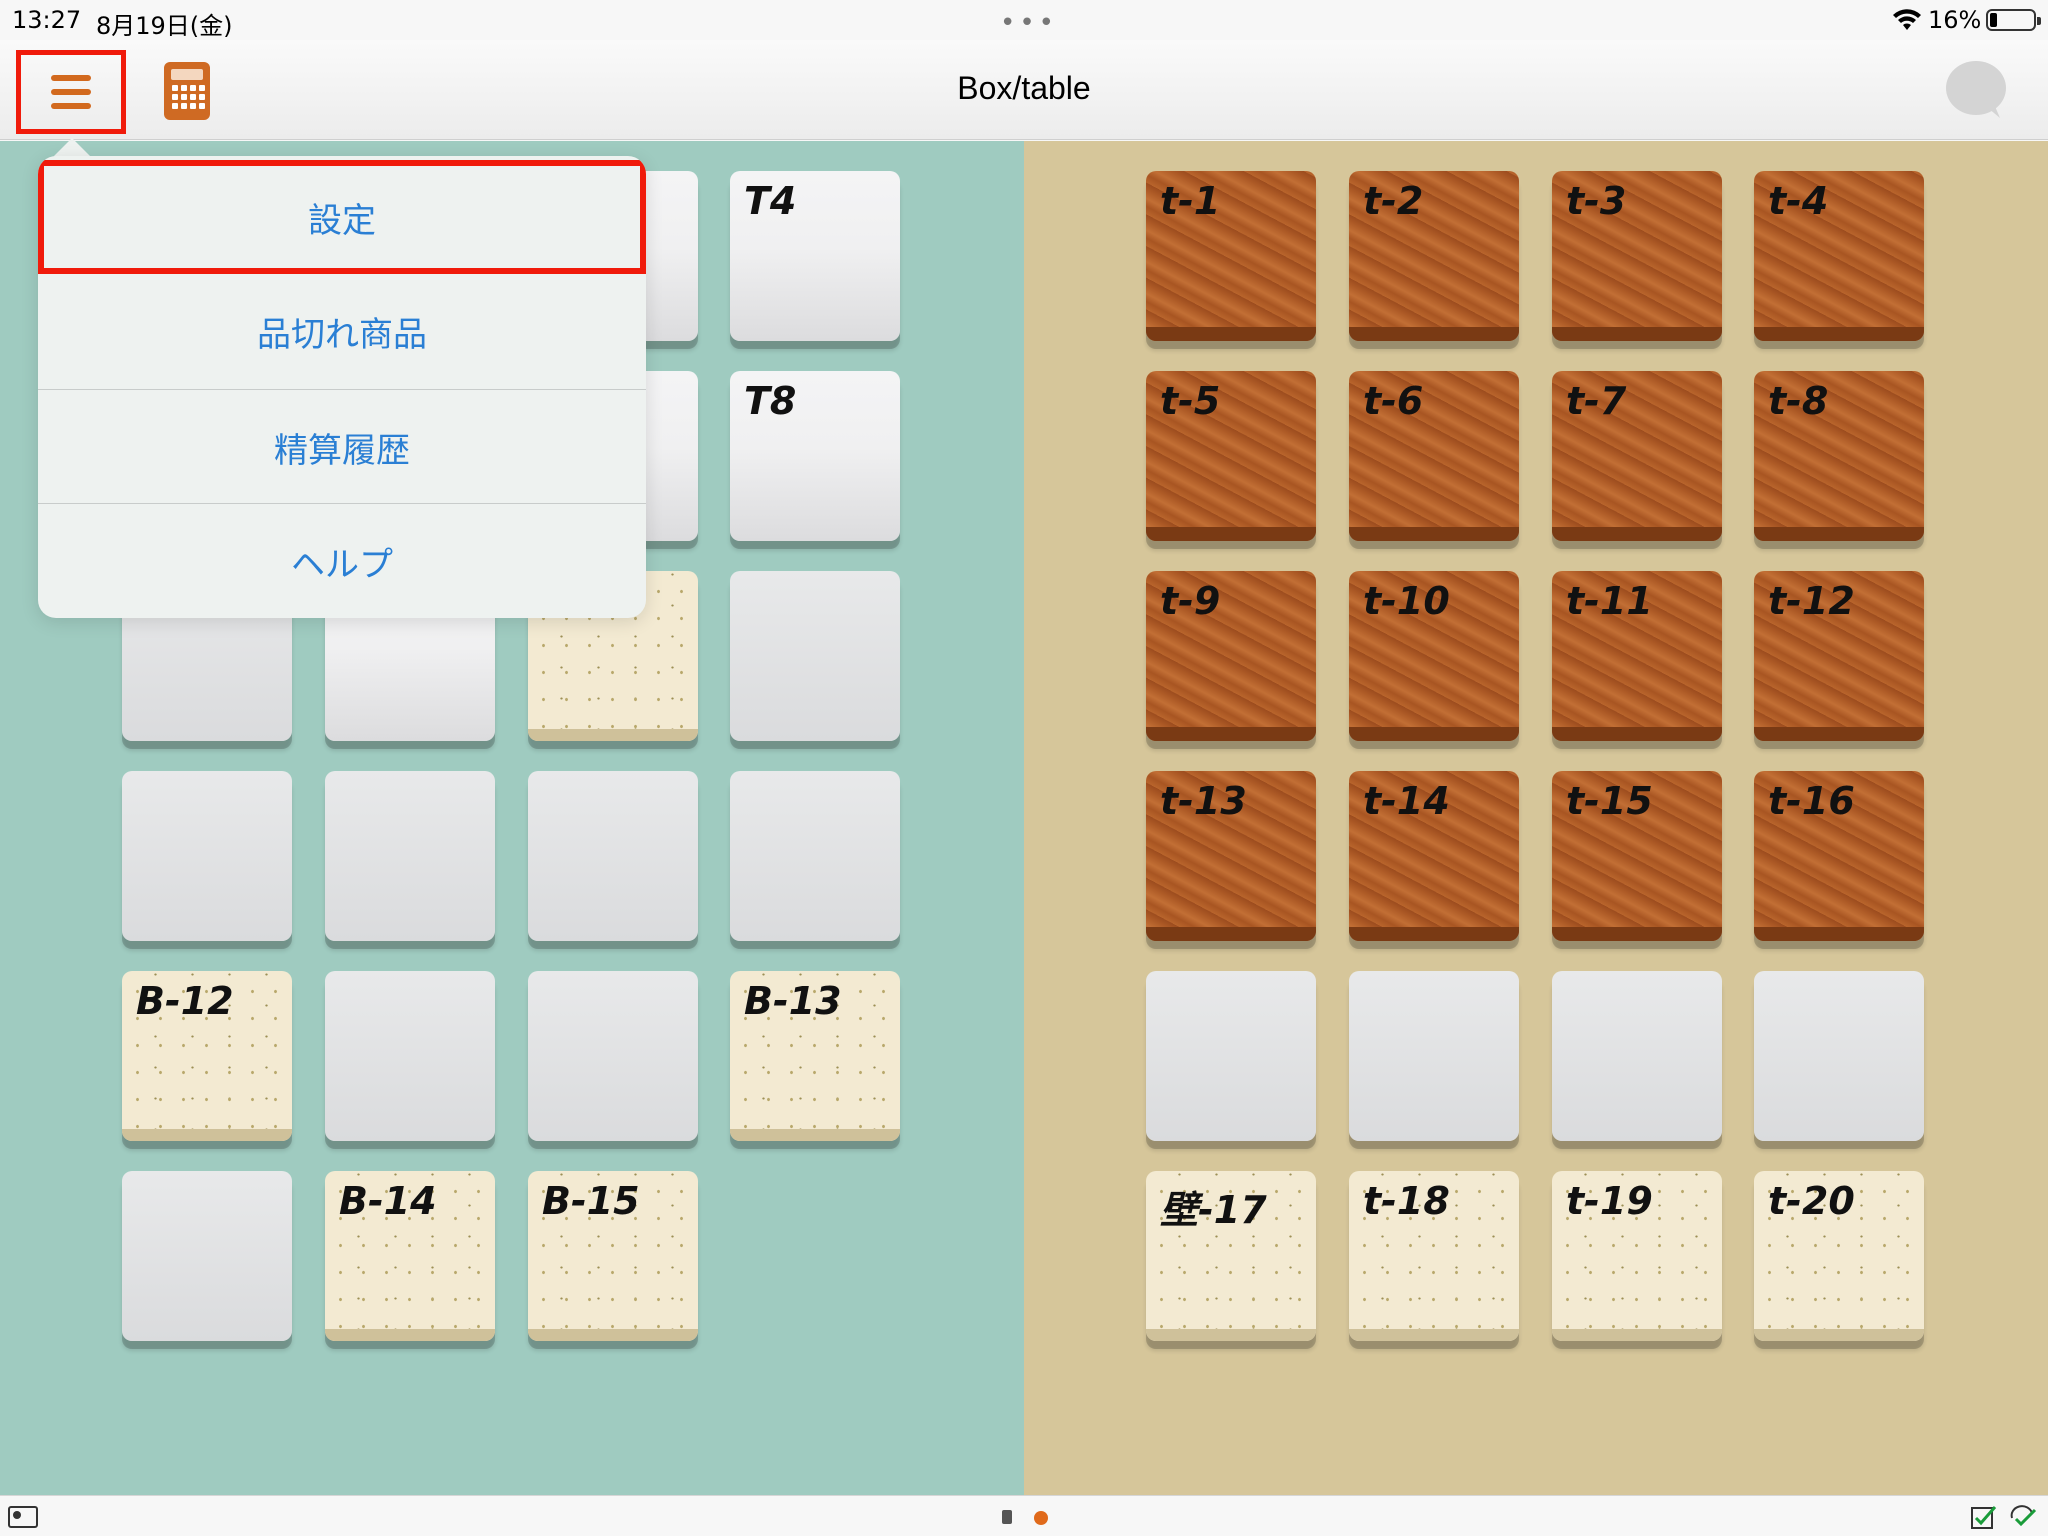 This screenshot has width=2048, height=1536. Describe the element at coordinates (1231, 856) in the screenshot. I see `table-tile: t-13` at that location.